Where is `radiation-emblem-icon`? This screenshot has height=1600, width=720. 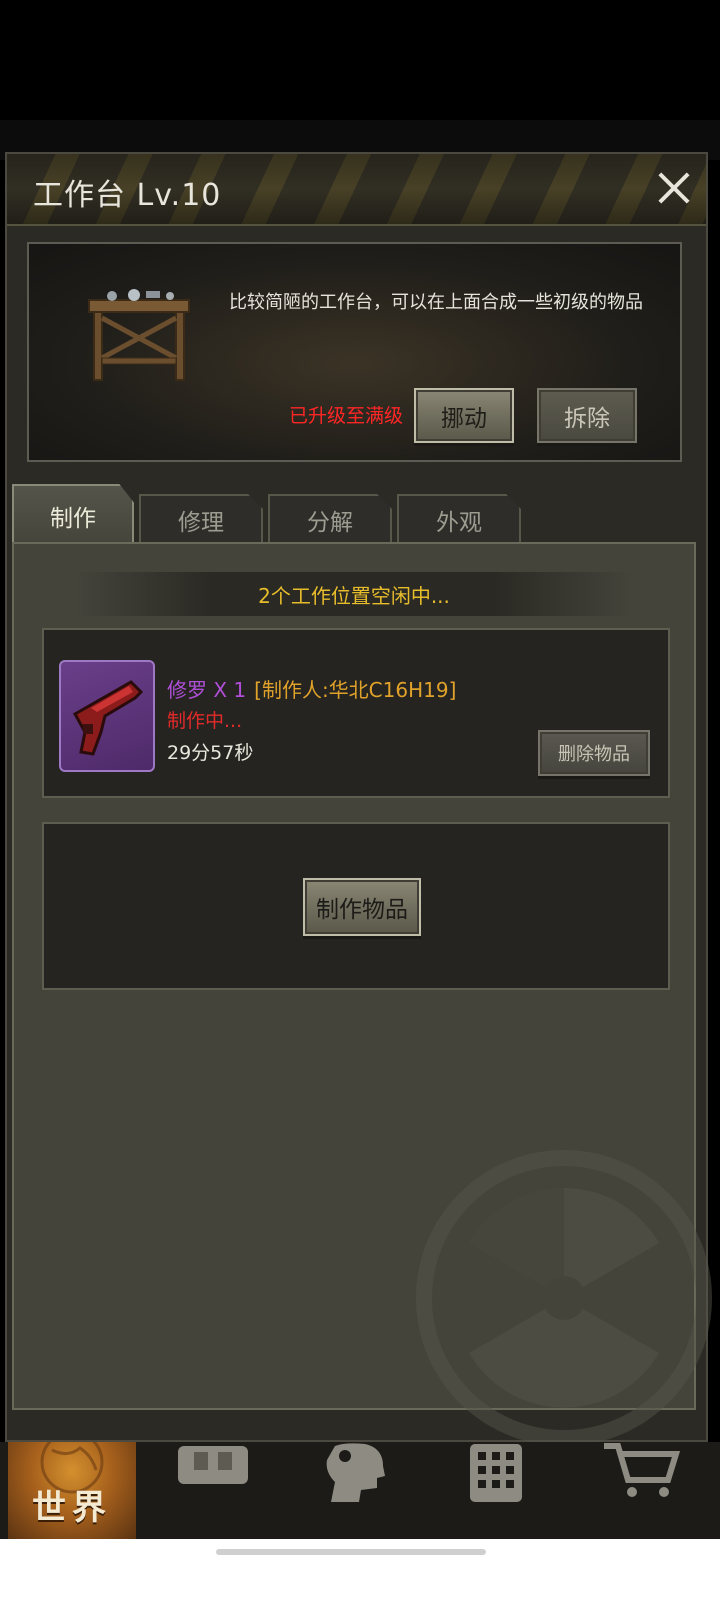 radiation-emblem-icon is located at coordinates (564, 1298).